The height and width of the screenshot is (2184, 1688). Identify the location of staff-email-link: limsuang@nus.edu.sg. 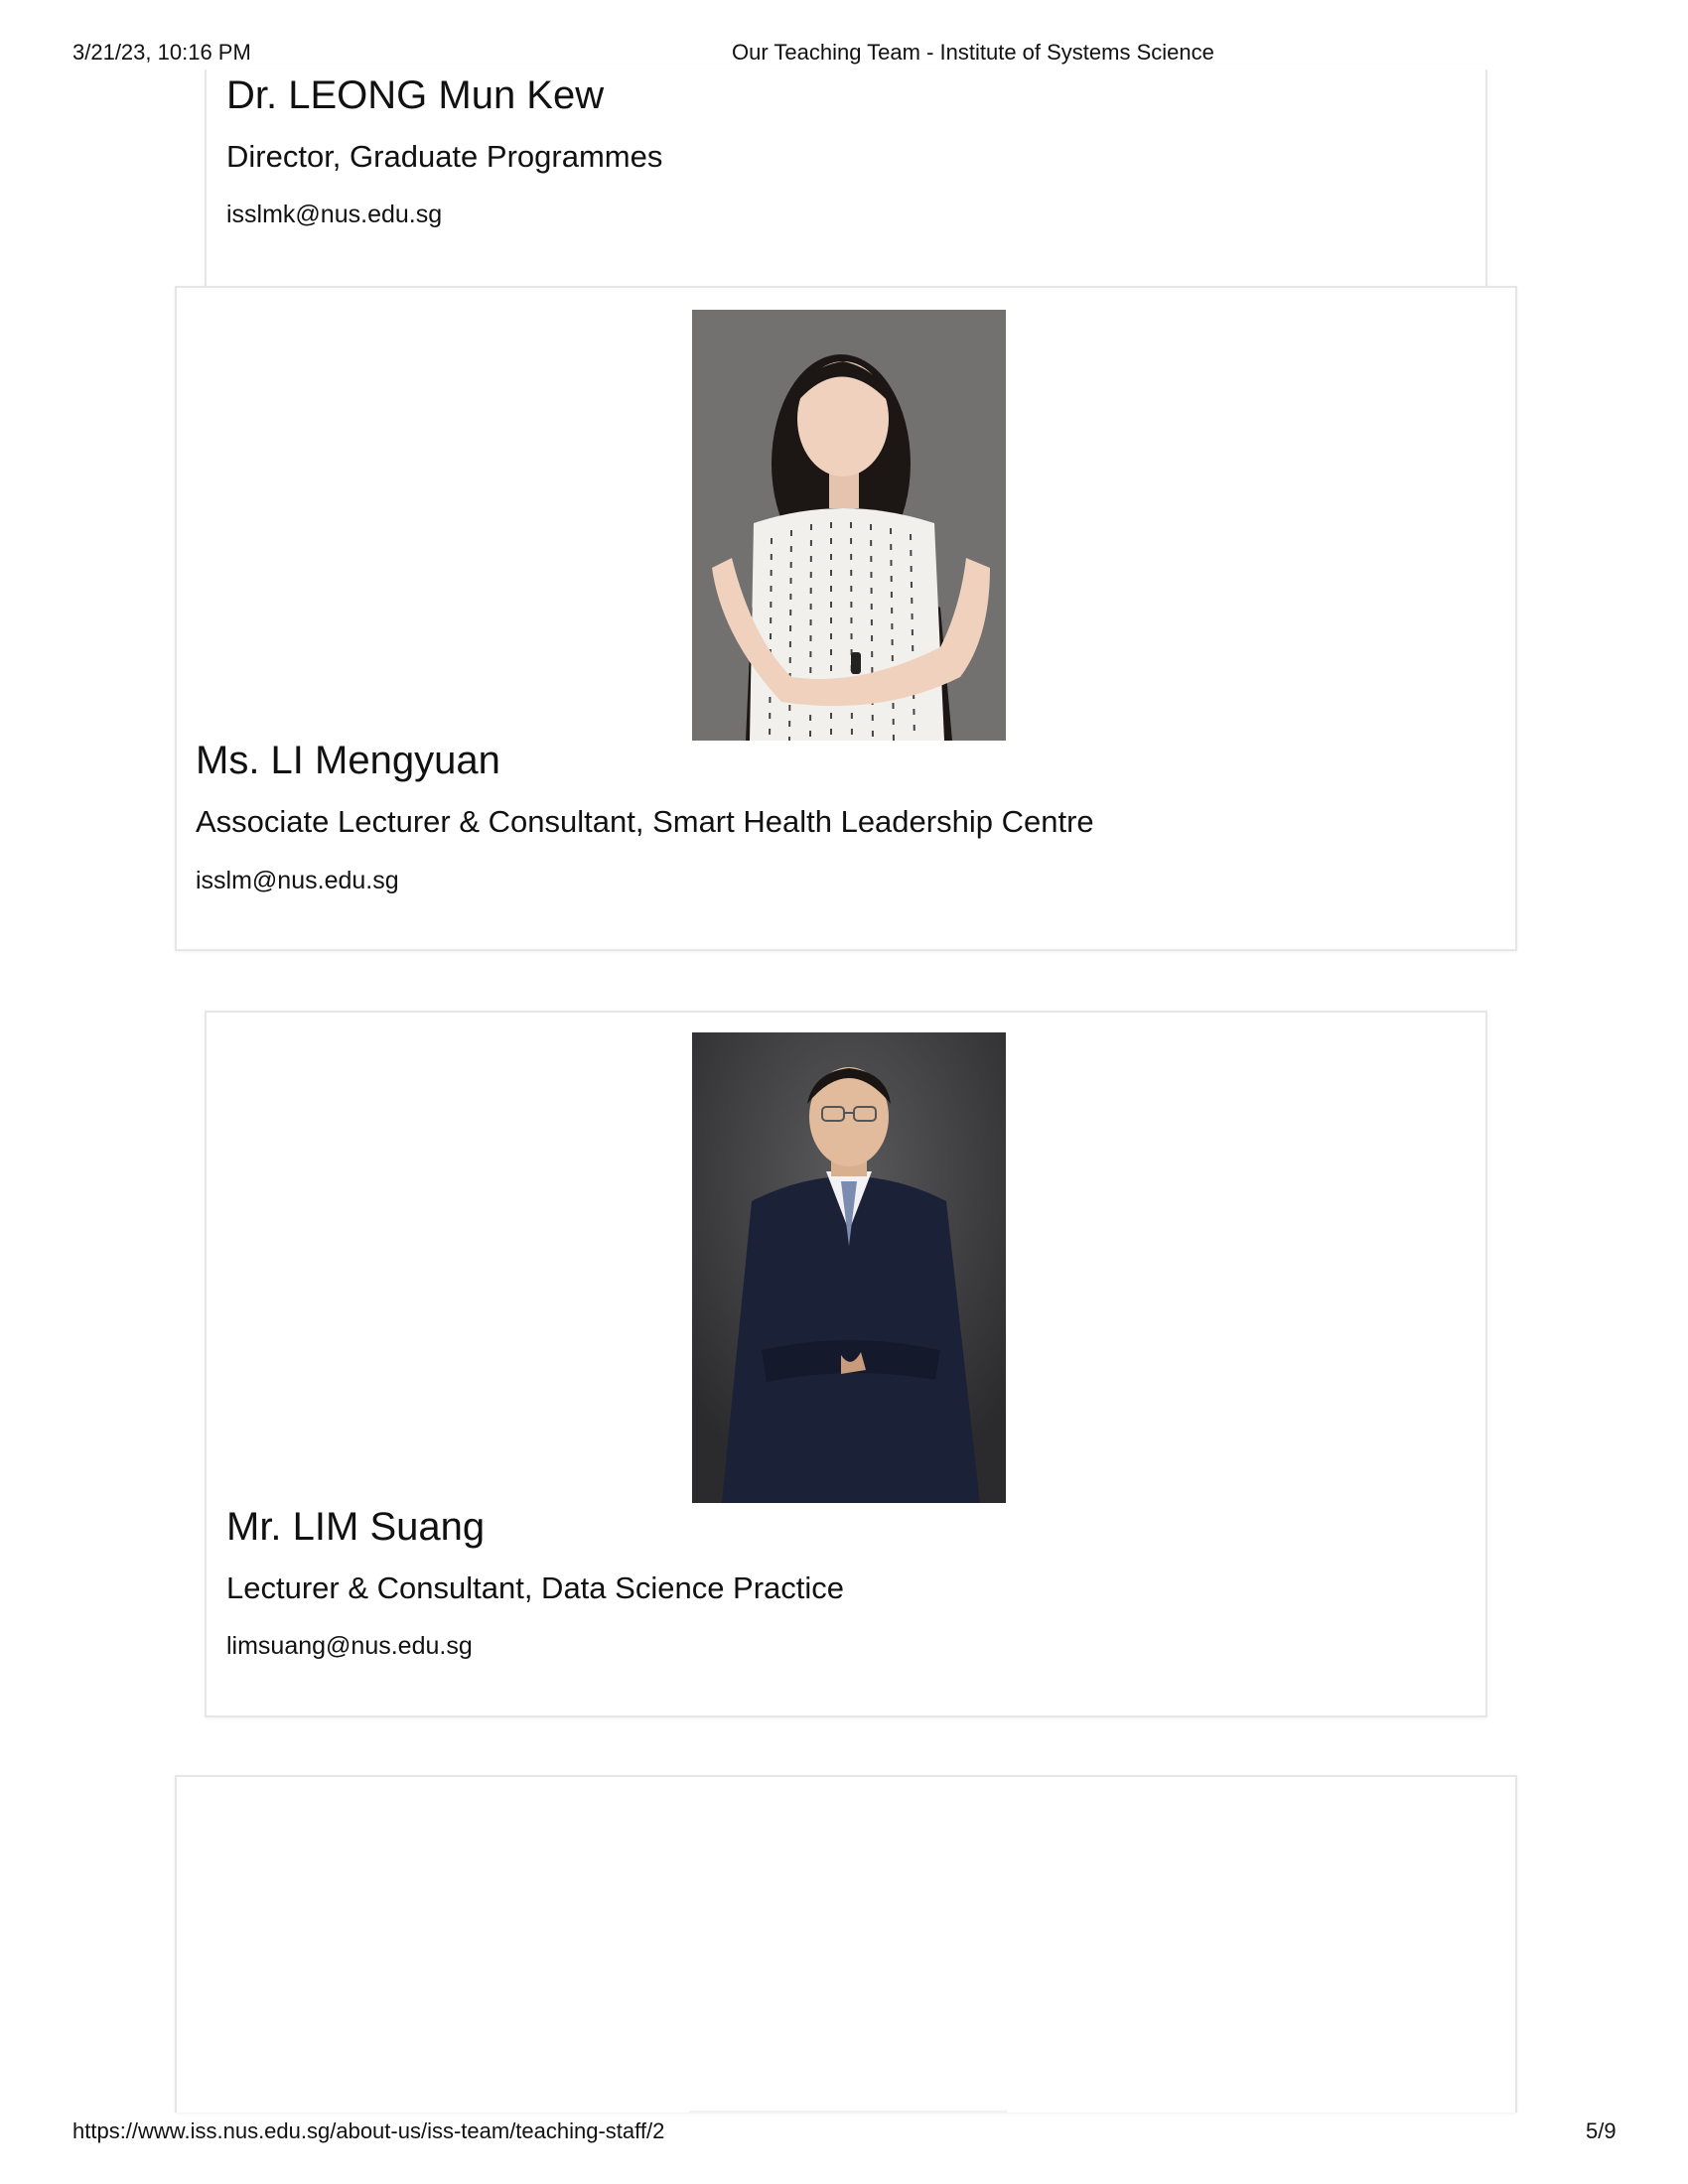
(349, 1646).